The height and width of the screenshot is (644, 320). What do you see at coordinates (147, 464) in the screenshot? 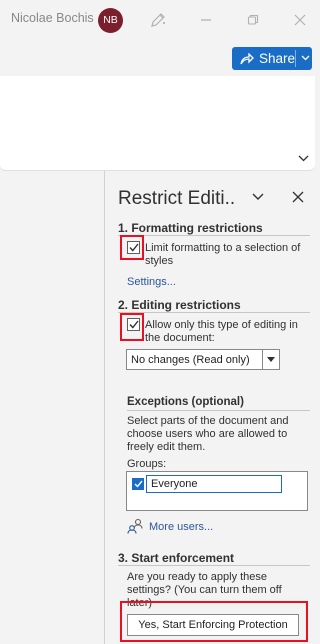
I see `groups-label: Groups:` at bounding box center [147, 464].